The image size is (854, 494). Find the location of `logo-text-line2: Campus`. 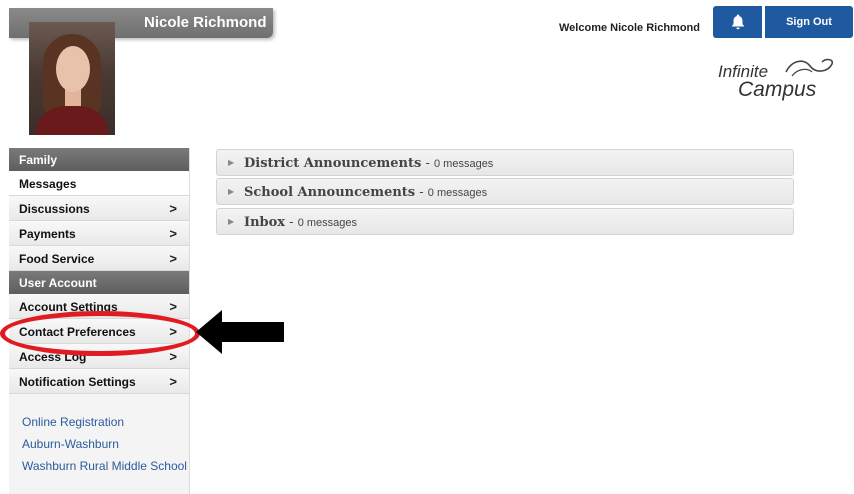

logo-text-line2: Campus is located at coordinates (777, 89).